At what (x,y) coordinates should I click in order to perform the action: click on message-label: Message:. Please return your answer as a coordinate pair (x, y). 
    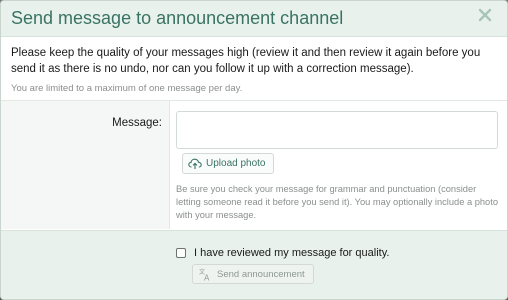
    Looking at the image, I should click on (137, 123).